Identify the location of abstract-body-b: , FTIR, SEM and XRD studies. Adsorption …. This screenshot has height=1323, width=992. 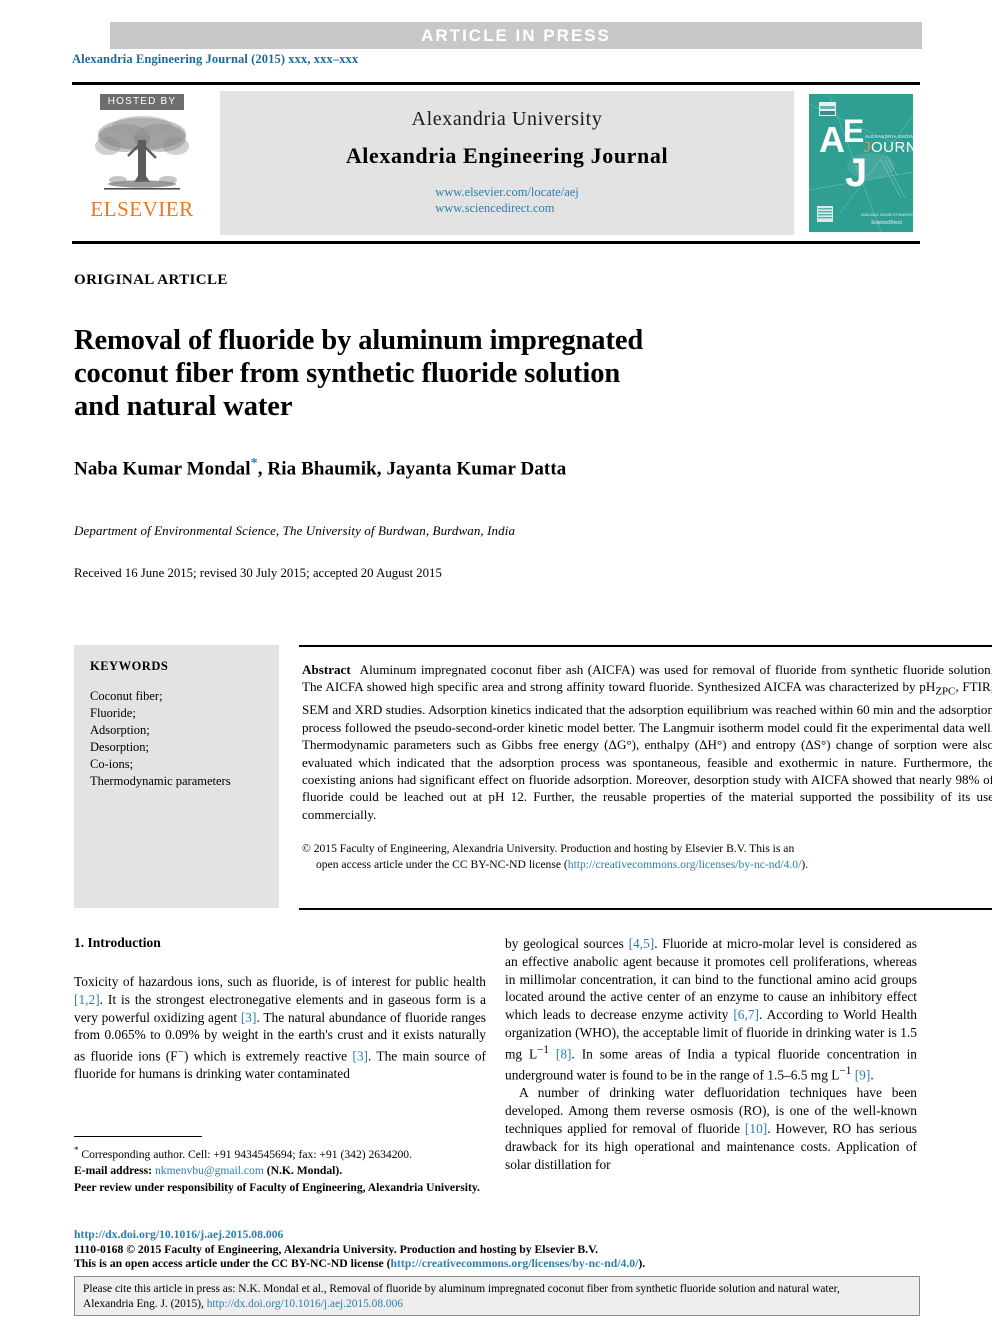
(647, 750).